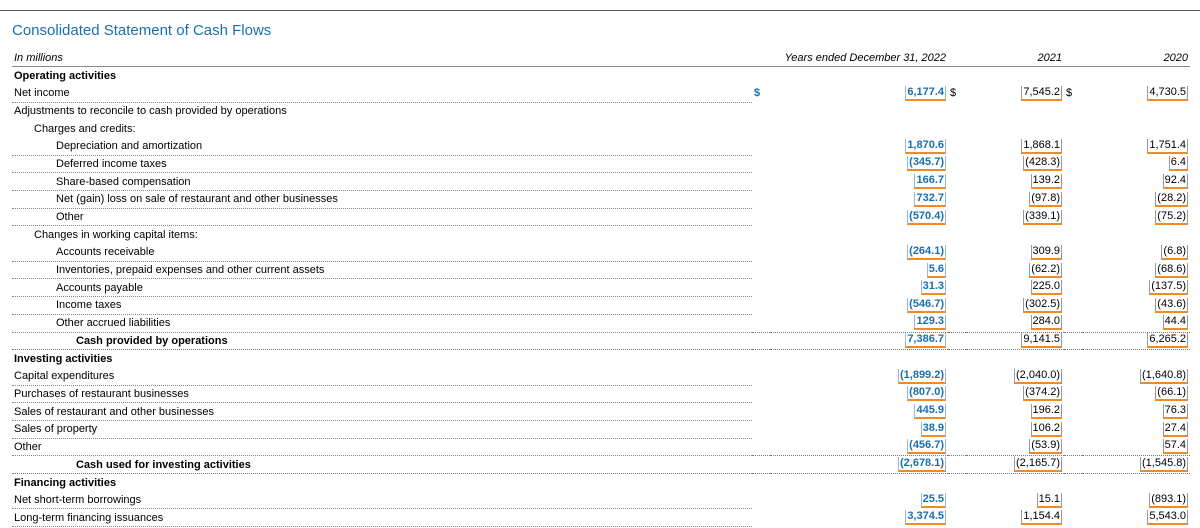  What do you see at coordinates (936, 270) in the screenshot?
I see `value-2022-value: 5.6` at bounding box center [936, 270].